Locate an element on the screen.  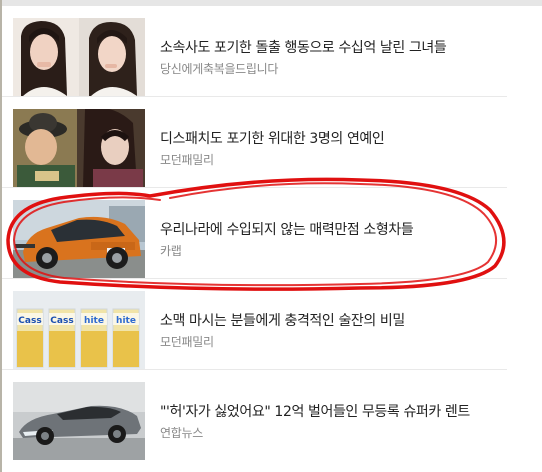
article-thumbnail: Cass Cass hite hite is located at coordinates (79, 330).